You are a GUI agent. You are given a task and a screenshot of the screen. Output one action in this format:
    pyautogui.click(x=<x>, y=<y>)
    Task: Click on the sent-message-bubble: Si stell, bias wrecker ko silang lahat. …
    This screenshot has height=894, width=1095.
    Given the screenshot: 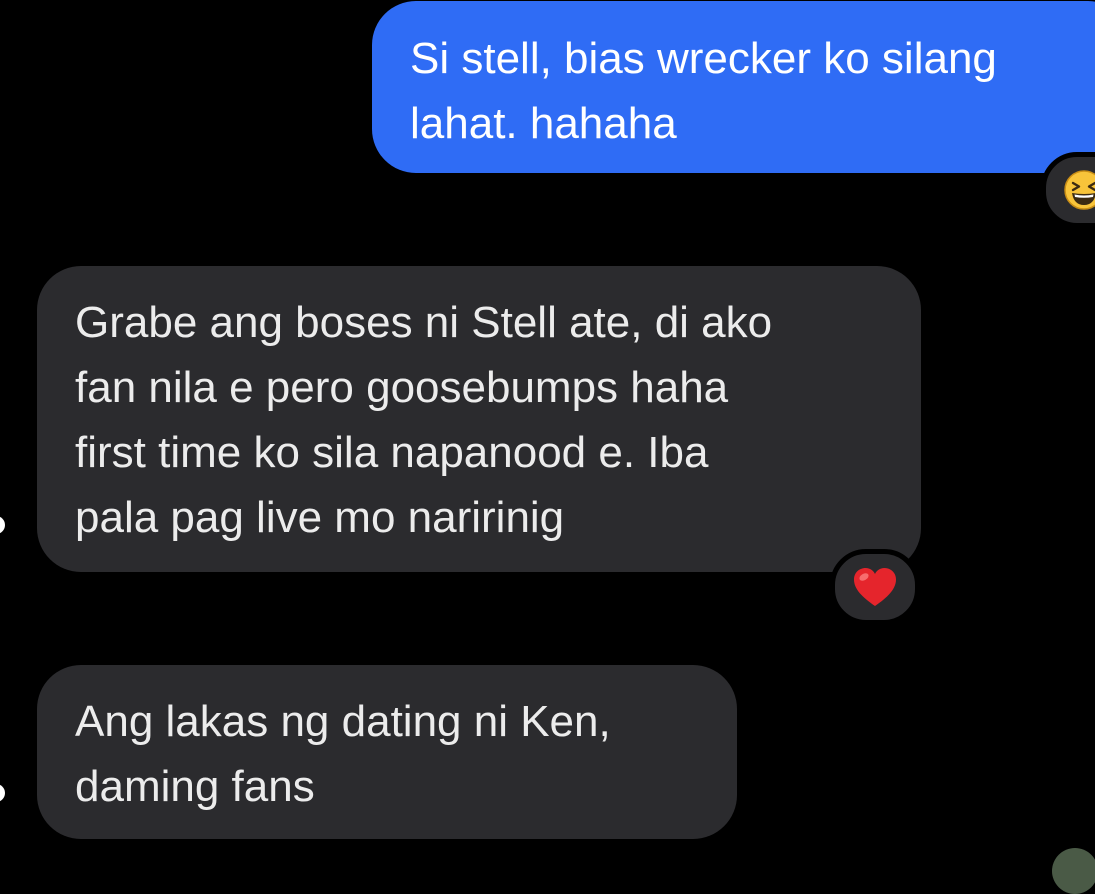 What is the action you would take?
    pyautogui.click(x=733, y=87)
    